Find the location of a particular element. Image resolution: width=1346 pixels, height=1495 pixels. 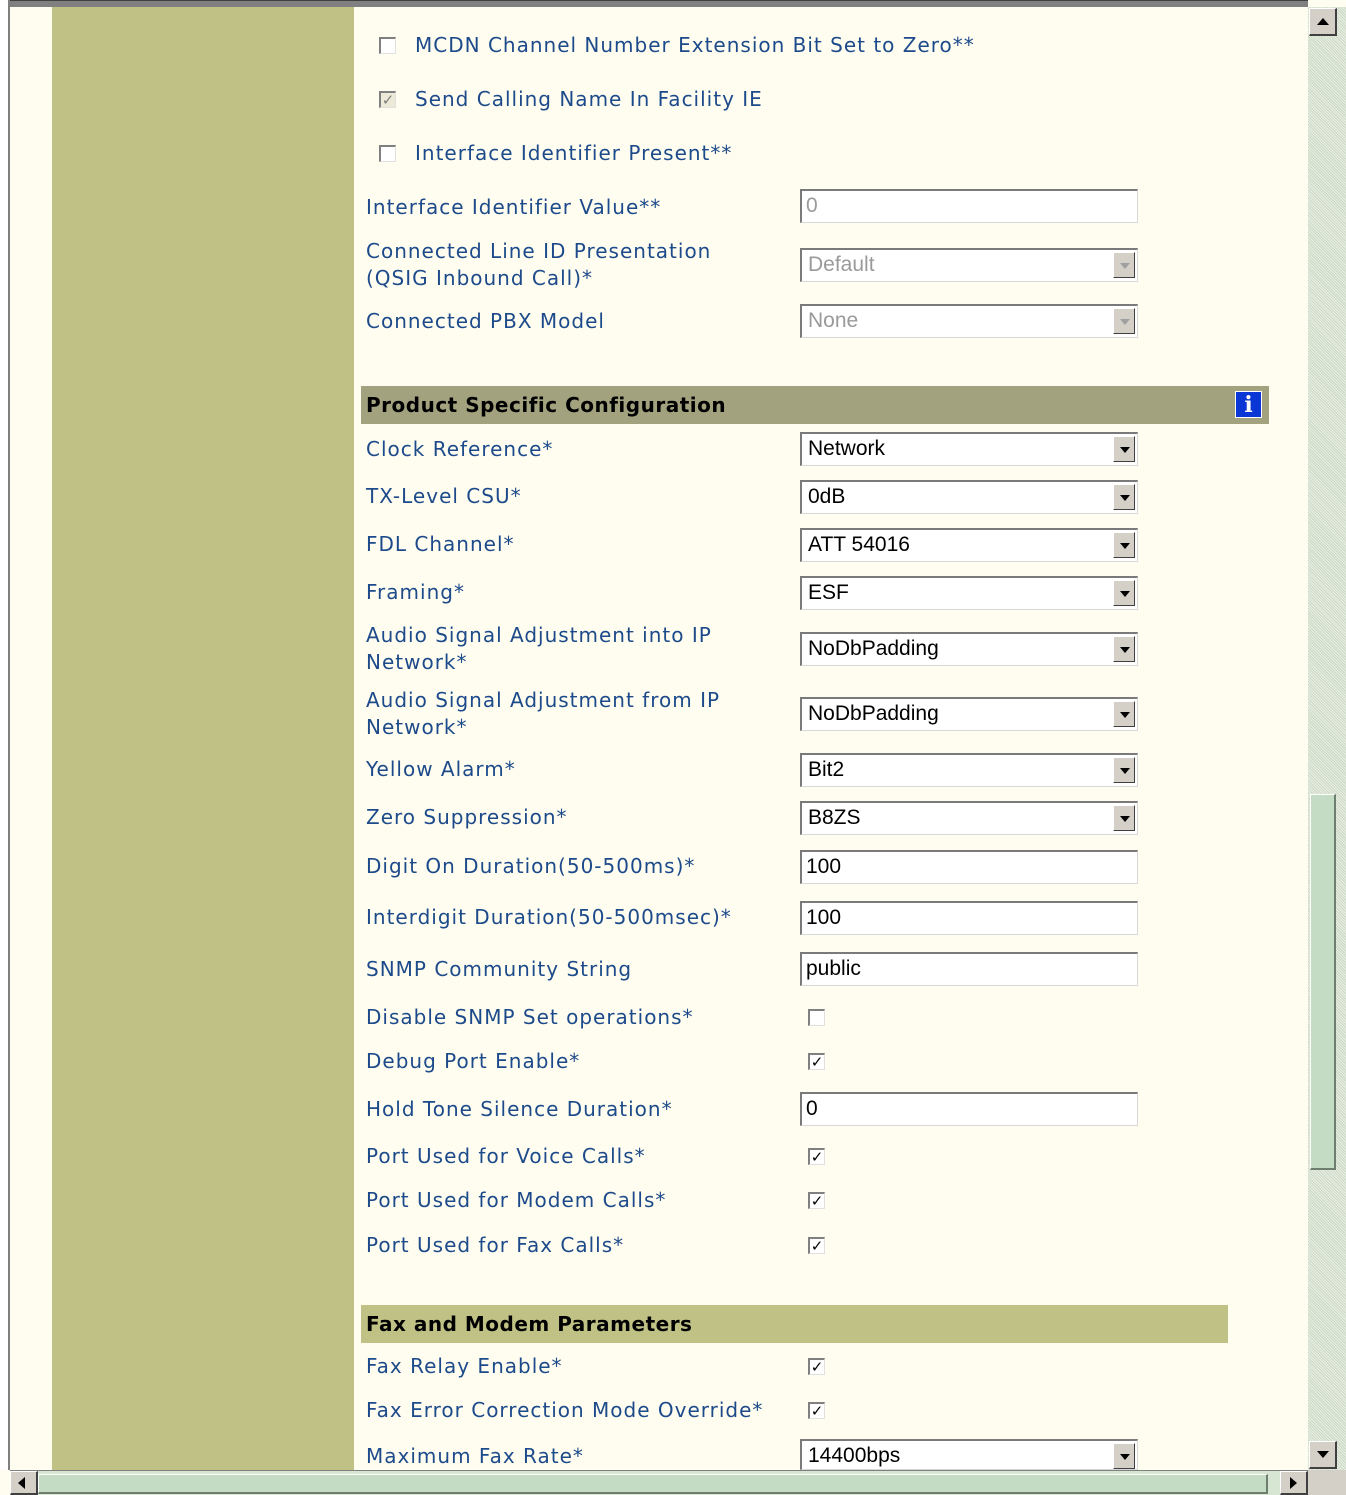

max-fax-rate-select: 14400bps is located at coordinates (969, 1454).